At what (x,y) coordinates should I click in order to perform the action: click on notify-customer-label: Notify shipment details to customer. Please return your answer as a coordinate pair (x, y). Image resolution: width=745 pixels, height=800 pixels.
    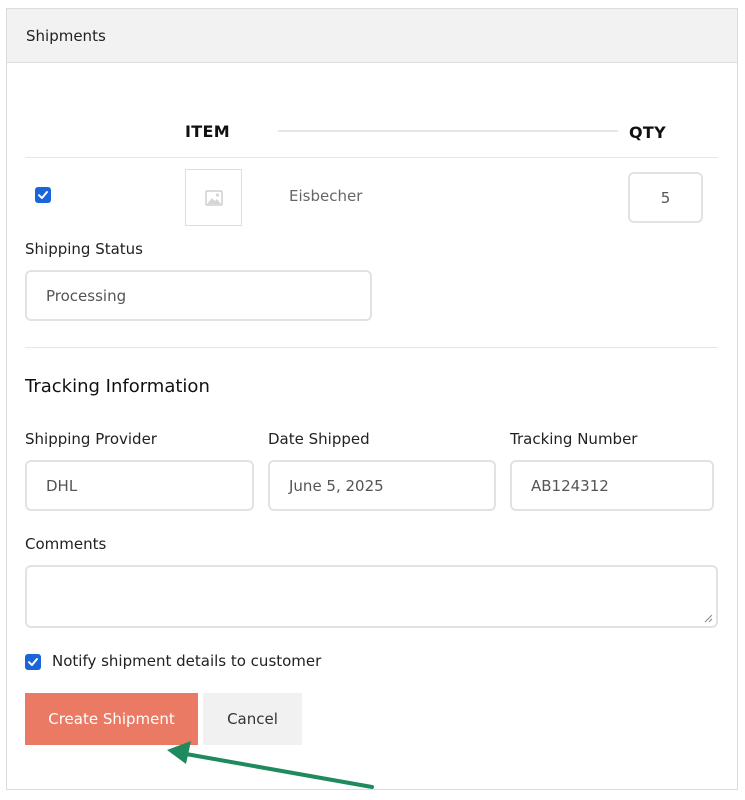
    Looking at the image, I should click on (186, 661).